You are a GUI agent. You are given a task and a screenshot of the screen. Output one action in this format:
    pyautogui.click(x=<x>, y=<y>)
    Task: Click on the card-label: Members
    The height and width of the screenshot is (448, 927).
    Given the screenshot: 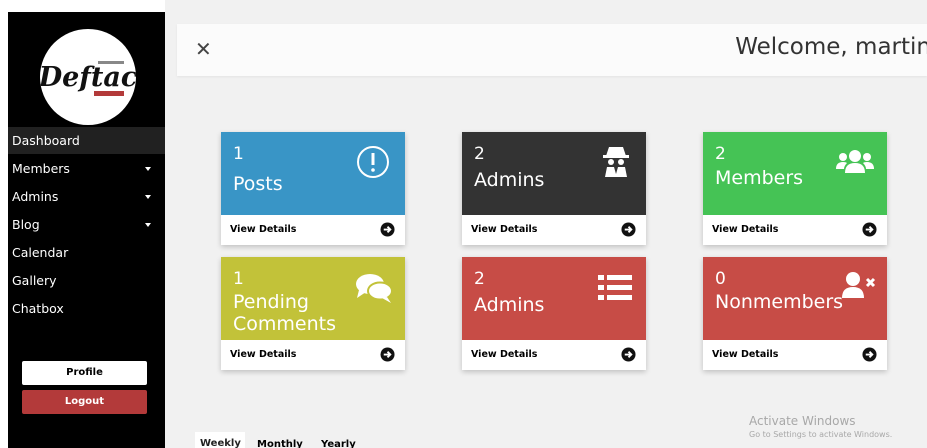 What is the action you would take?
    pyautogui.click(x=759, y=178)
    